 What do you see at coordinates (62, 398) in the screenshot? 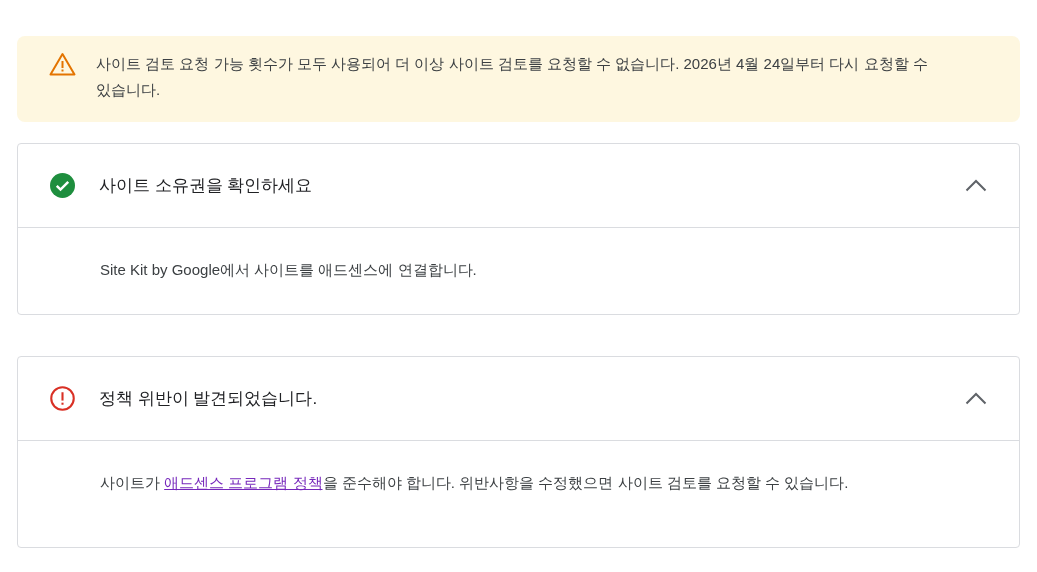
I see `error-icon` at bounding box center [62, 398].